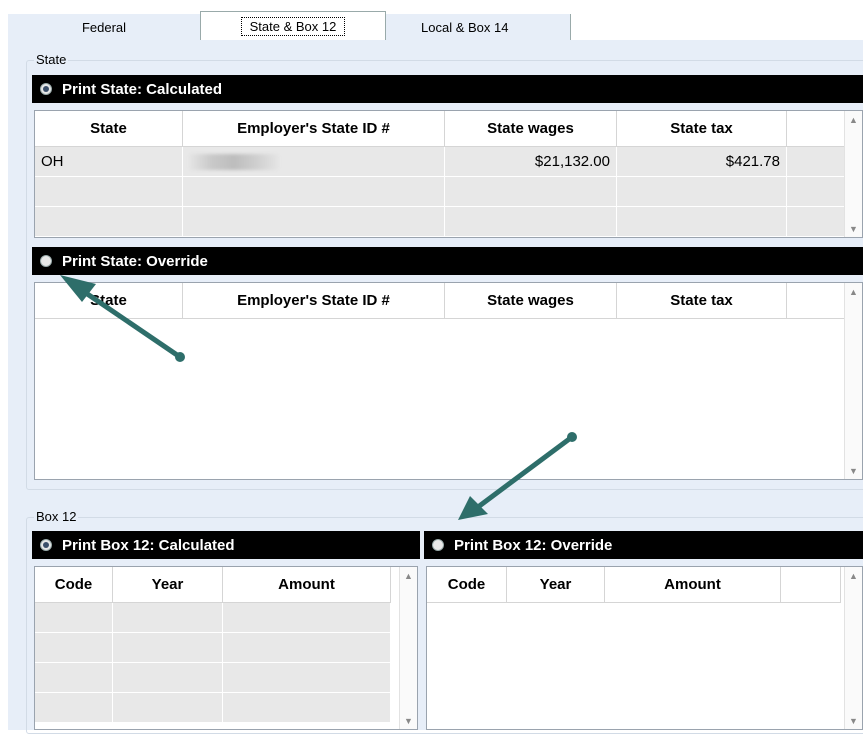 This screenshot has width=863, height=734. I want to click on print-state-override-label: Print State: Override, so click(135, 261).